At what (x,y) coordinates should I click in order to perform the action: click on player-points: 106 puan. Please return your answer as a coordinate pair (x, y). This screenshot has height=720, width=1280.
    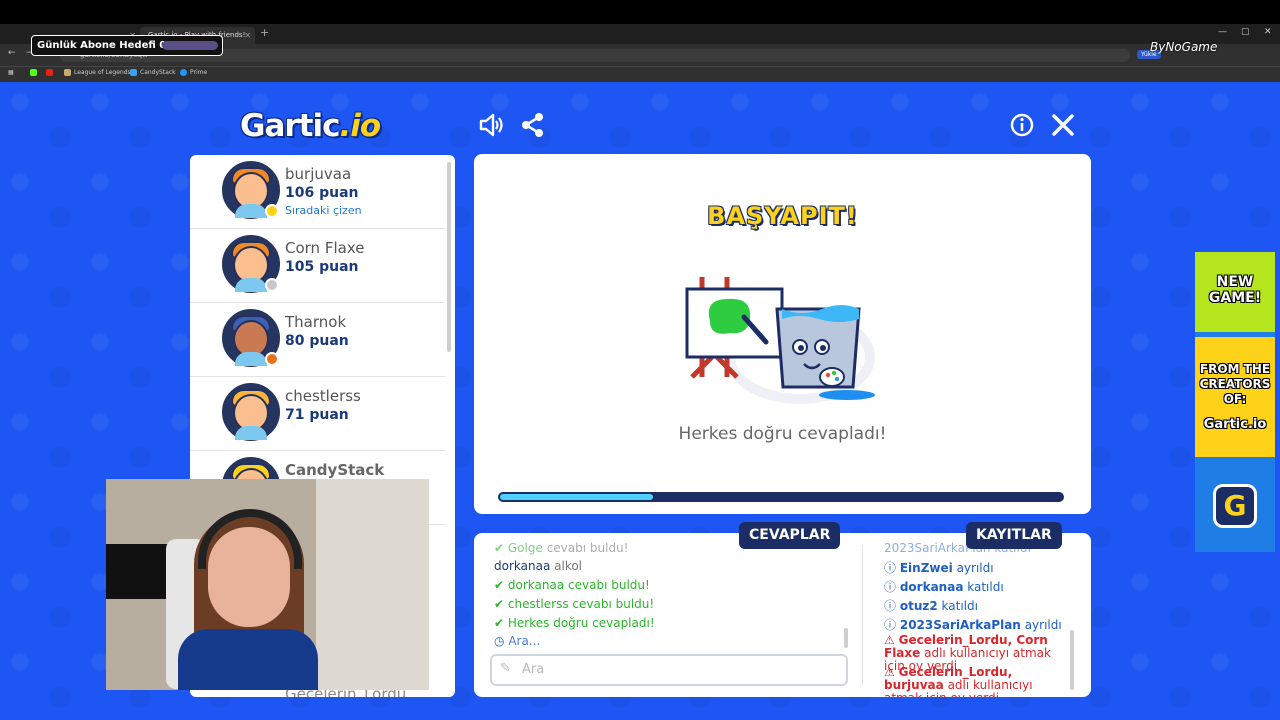
    Looking at the image, I should click on (322, 193).